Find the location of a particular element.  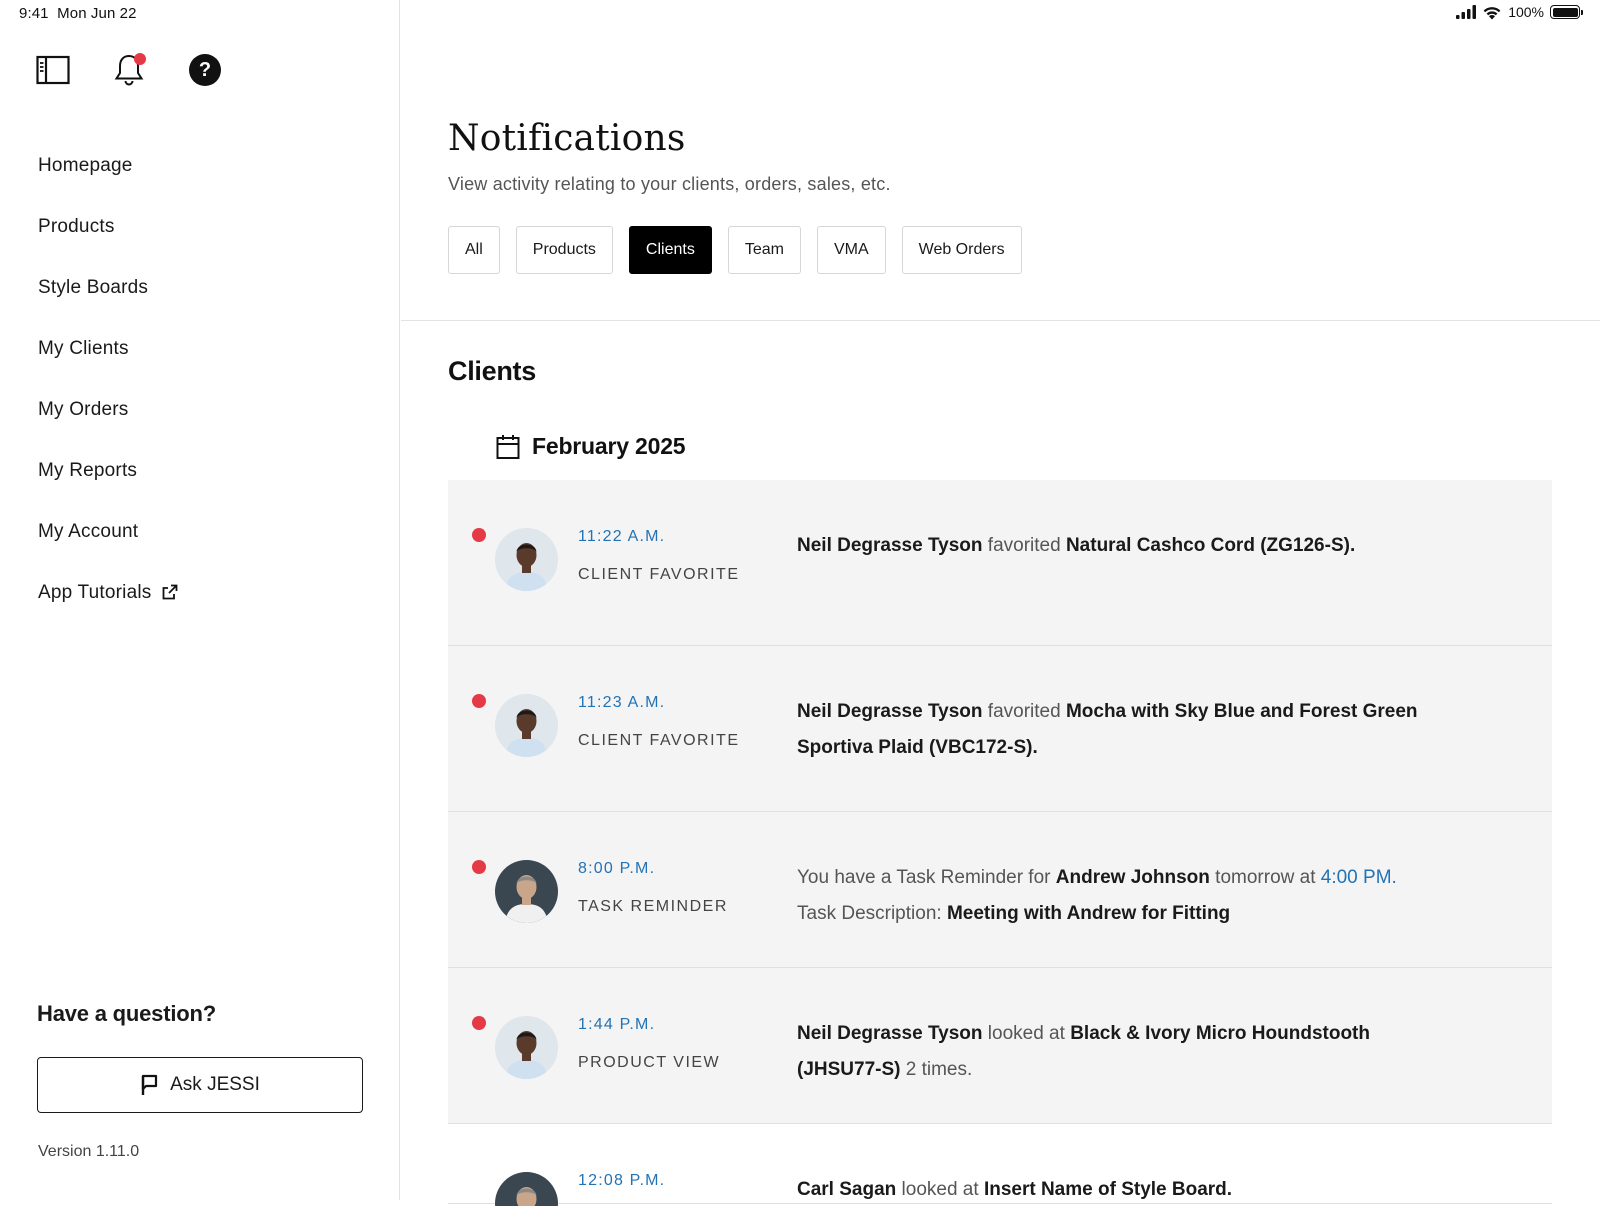

notification-type: PRODUCT VIEW is located at coordinates (649, 1062).